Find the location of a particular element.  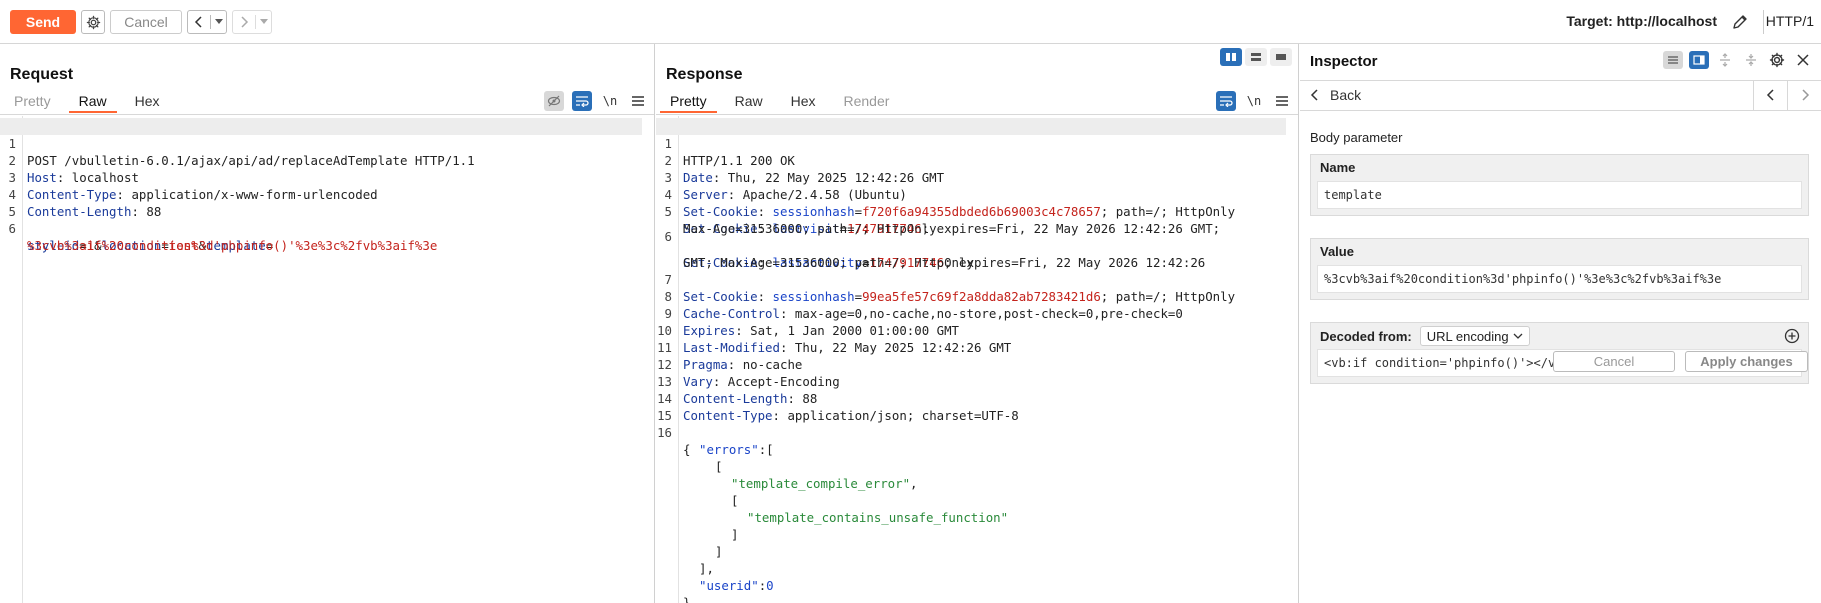

code-line: ], is located at coordinates (685, 559).